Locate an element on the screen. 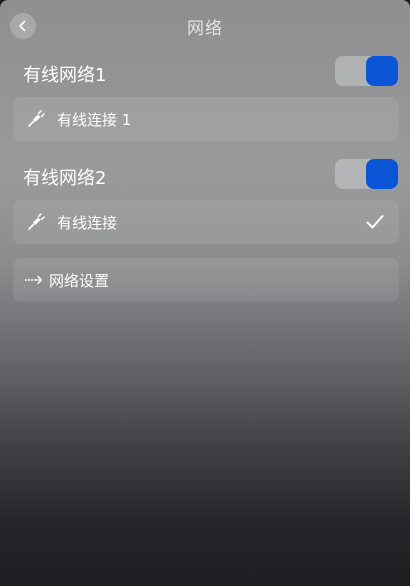 Image resolution: width=410 pixels, height=586 pixels. wired-network-2-toggle is located at coordinates (366, 174).